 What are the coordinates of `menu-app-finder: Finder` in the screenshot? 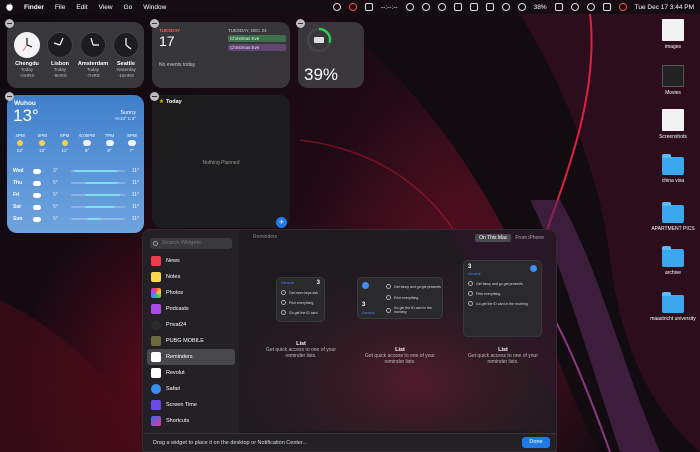 It's located at (34, 7).